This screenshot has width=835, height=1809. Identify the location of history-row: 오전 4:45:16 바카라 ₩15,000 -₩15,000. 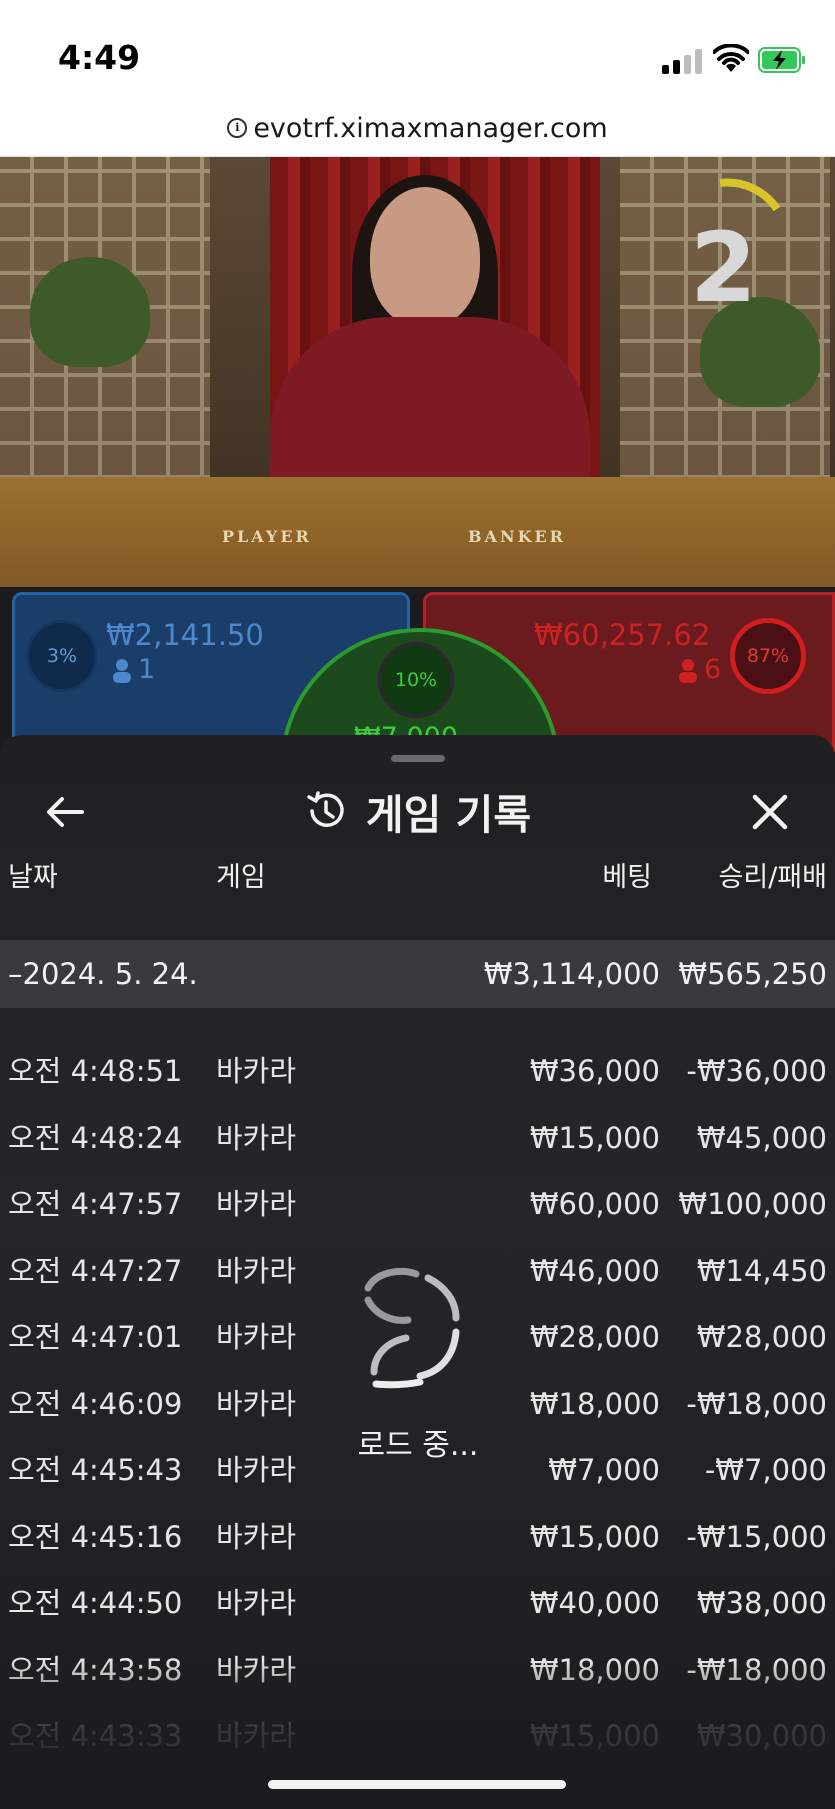
(417, 1537).